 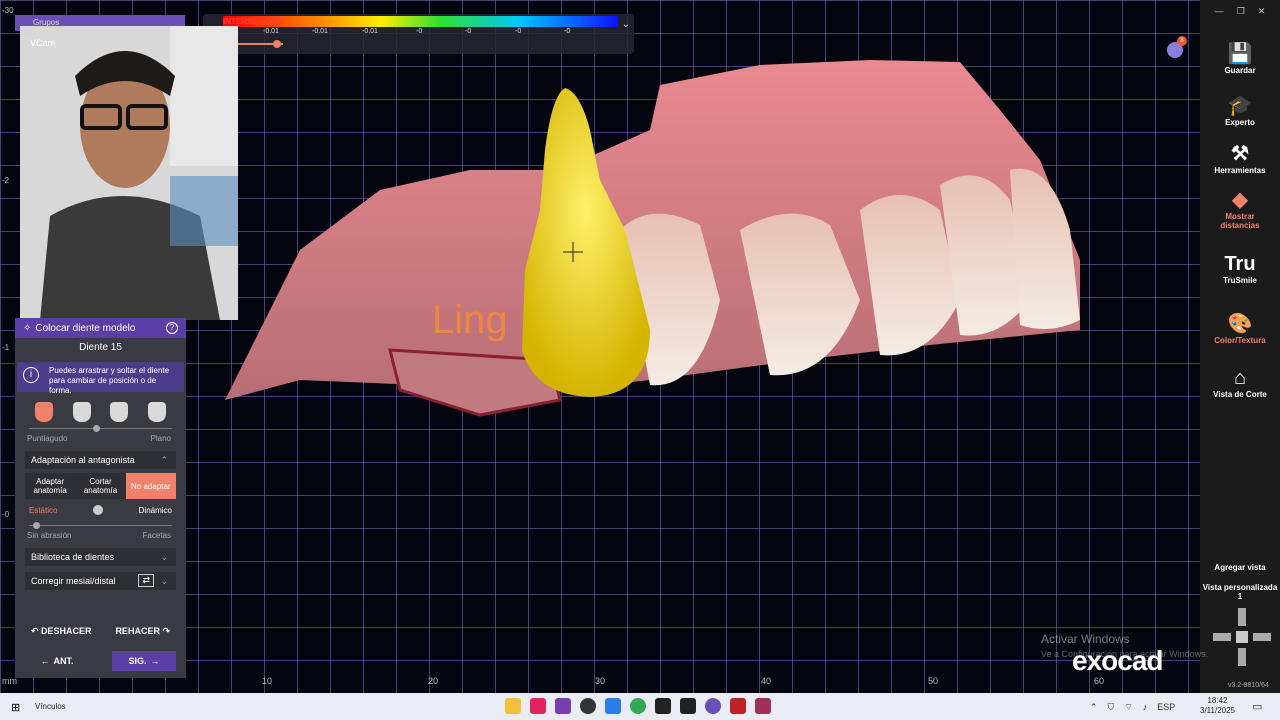 What do you see at coordinates (47, 438) in the screenshot?
I see `slider-left-label: Puntiagudo` at bounding box center [47, 438].